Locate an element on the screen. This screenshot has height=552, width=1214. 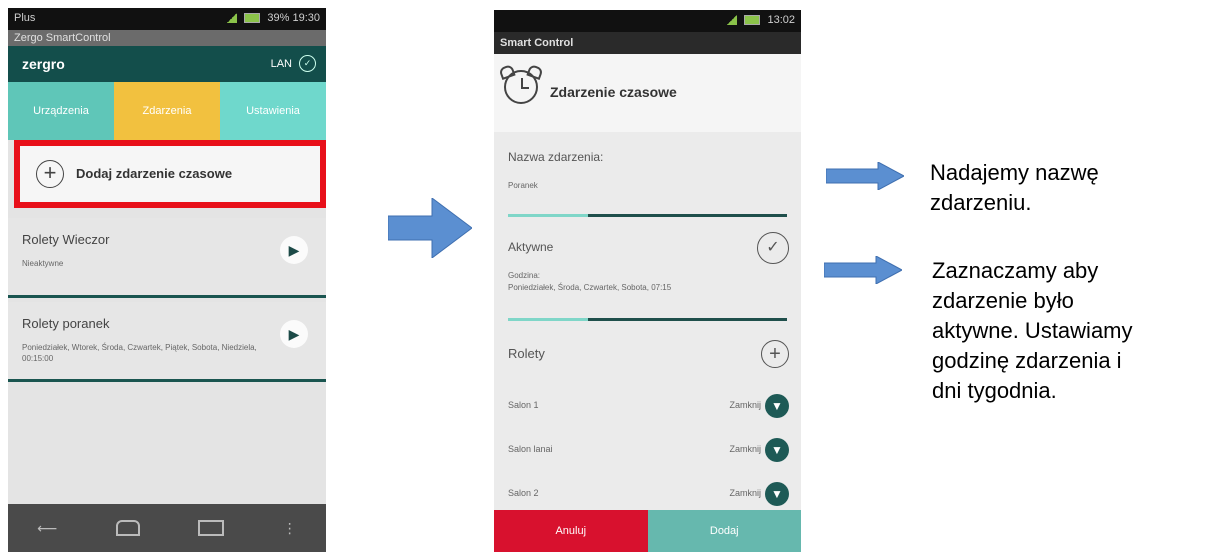
list-item: Salon 2 Zamknij ▼ is located at coordinates (647, 496).